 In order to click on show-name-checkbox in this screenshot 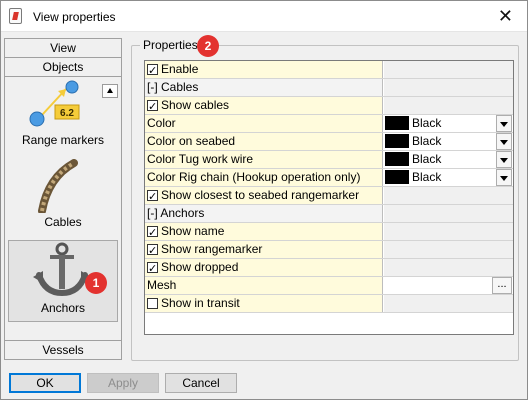, I will do `click(152, 232)`.